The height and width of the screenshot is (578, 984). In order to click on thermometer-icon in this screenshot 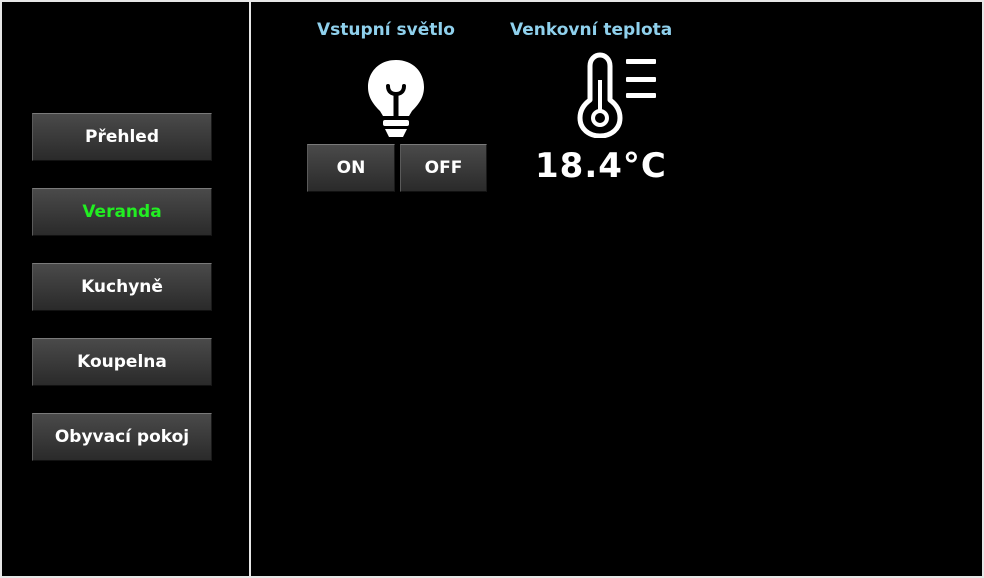, I will do `click(616, 95)`.